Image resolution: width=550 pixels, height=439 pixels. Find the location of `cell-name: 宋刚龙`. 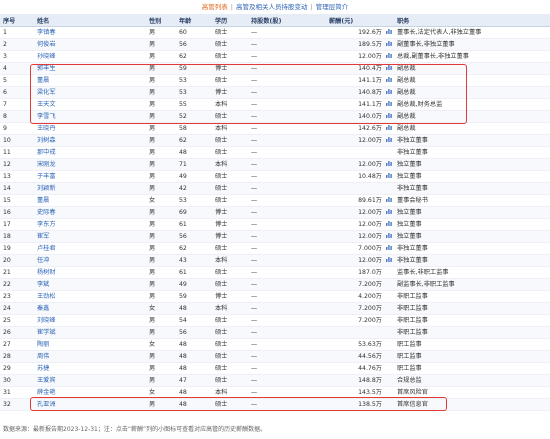

cell-name: 宋刚龙 is located at coordinates (90, 164).